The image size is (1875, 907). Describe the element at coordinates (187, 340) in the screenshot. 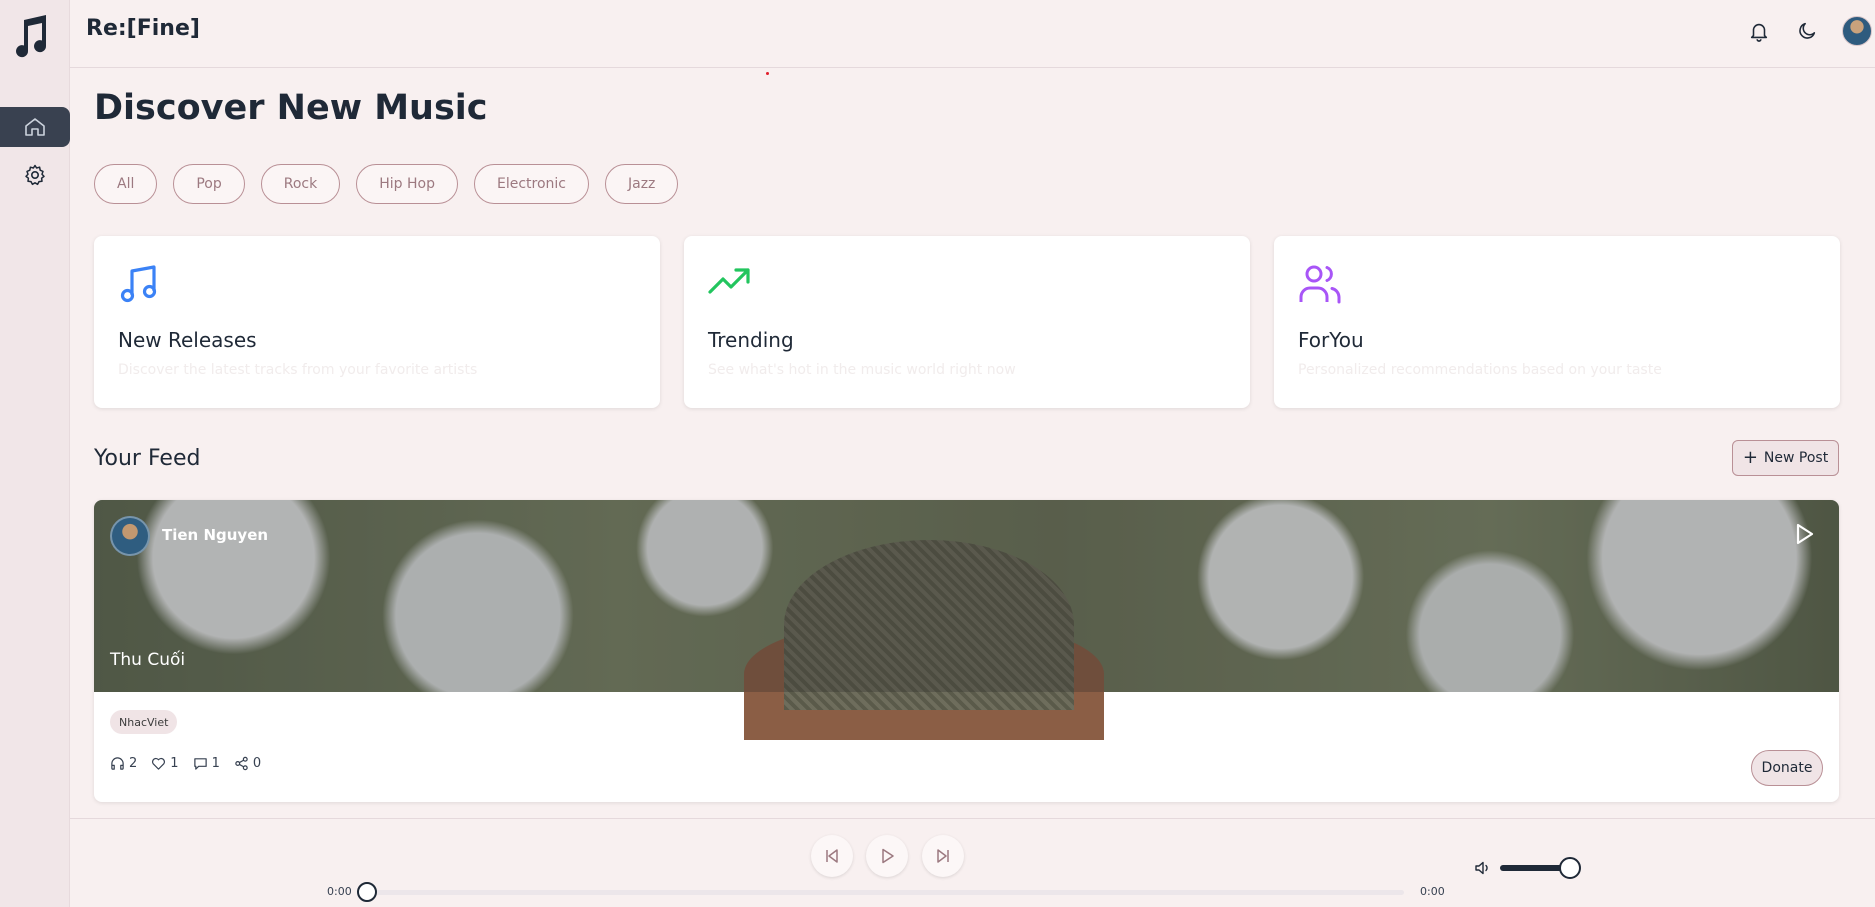

I see `card-title: New Releases` at that location.